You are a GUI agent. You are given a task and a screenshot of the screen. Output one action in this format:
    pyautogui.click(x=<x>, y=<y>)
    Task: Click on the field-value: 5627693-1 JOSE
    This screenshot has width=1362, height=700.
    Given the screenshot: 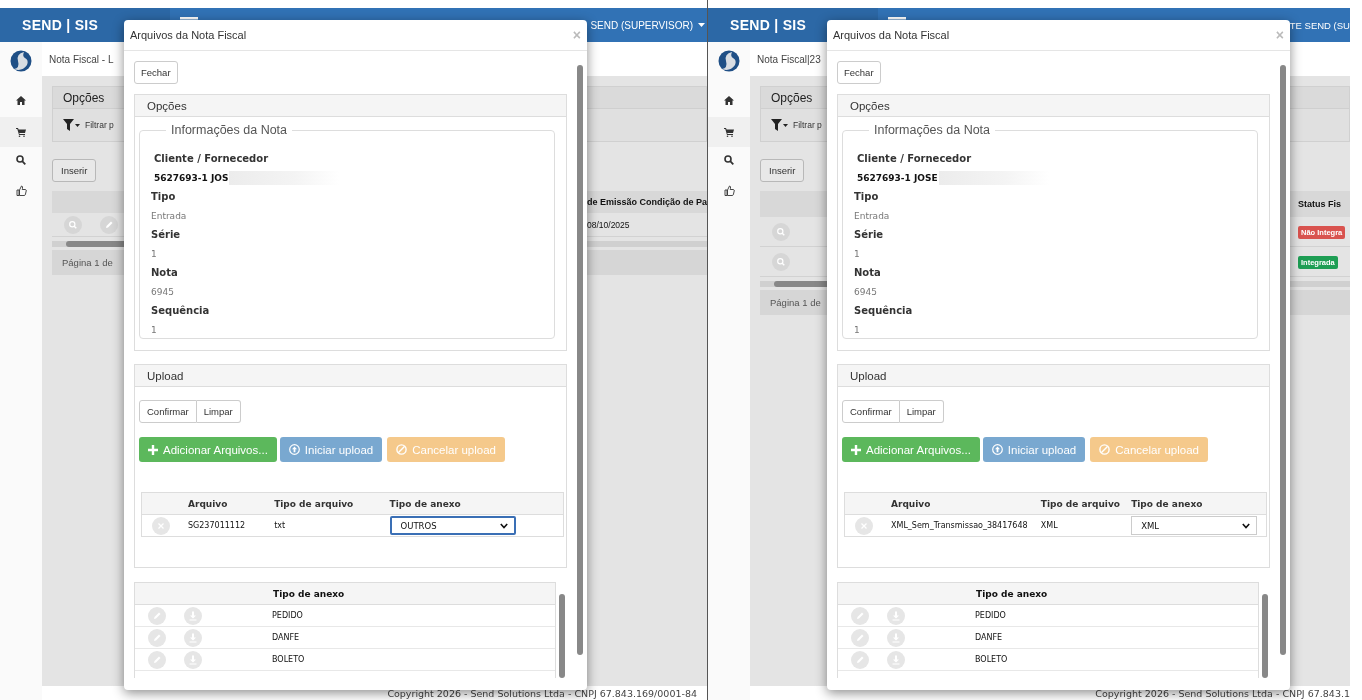 What is the action you would take?
    pyautogui.click(x=897, y=177)
    